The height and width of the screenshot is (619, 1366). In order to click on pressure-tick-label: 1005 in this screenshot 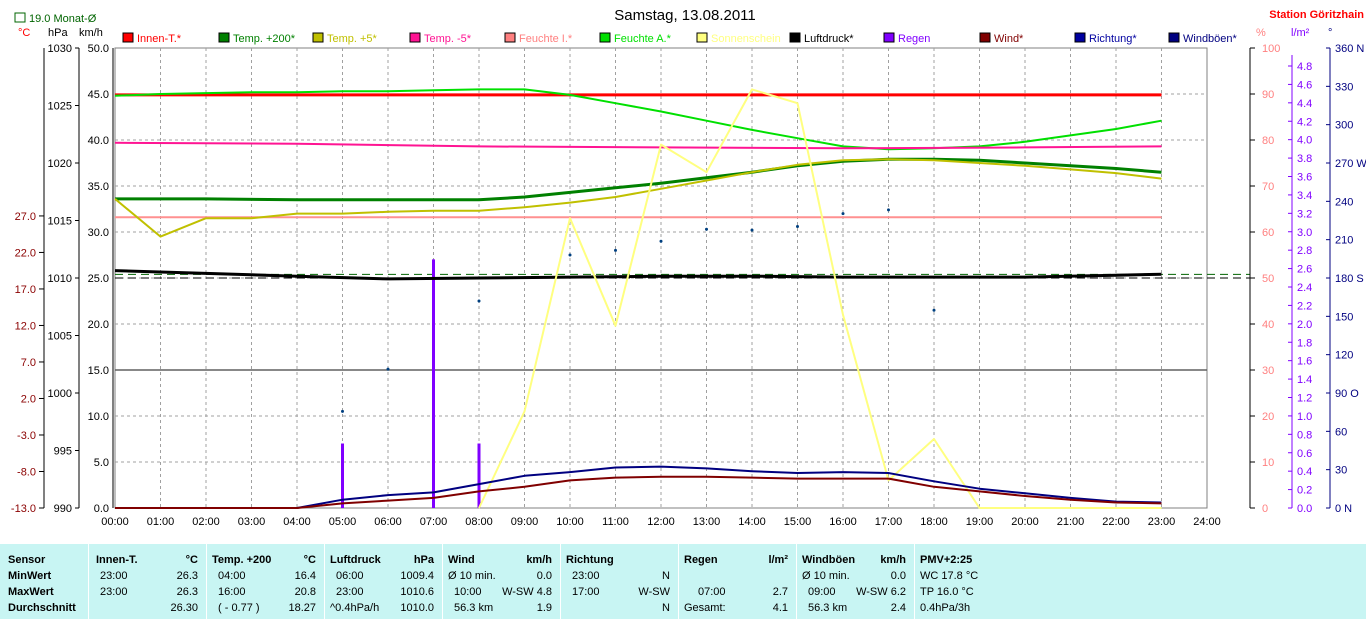, I will do `click(60, 337)`.